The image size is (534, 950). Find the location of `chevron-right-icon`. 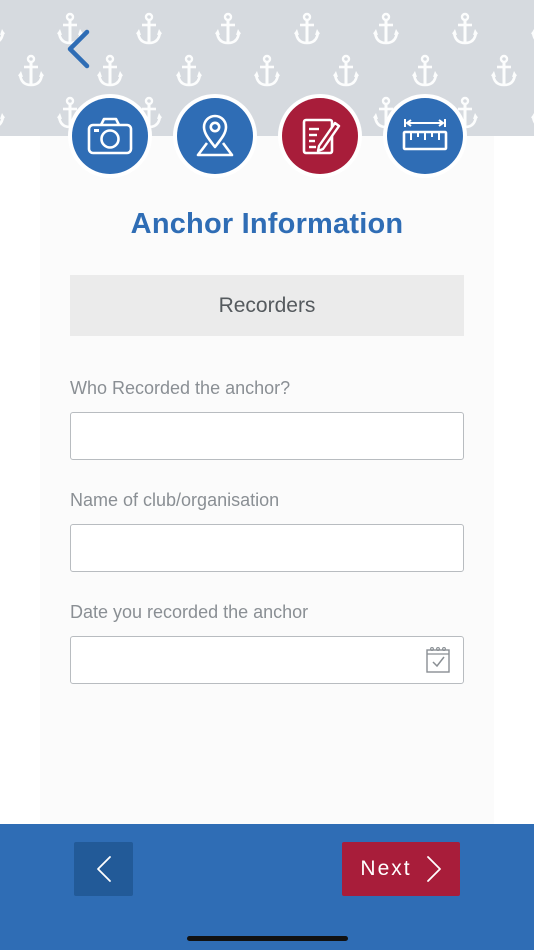

chevron-right-icon is located at coordinates (433, 869).